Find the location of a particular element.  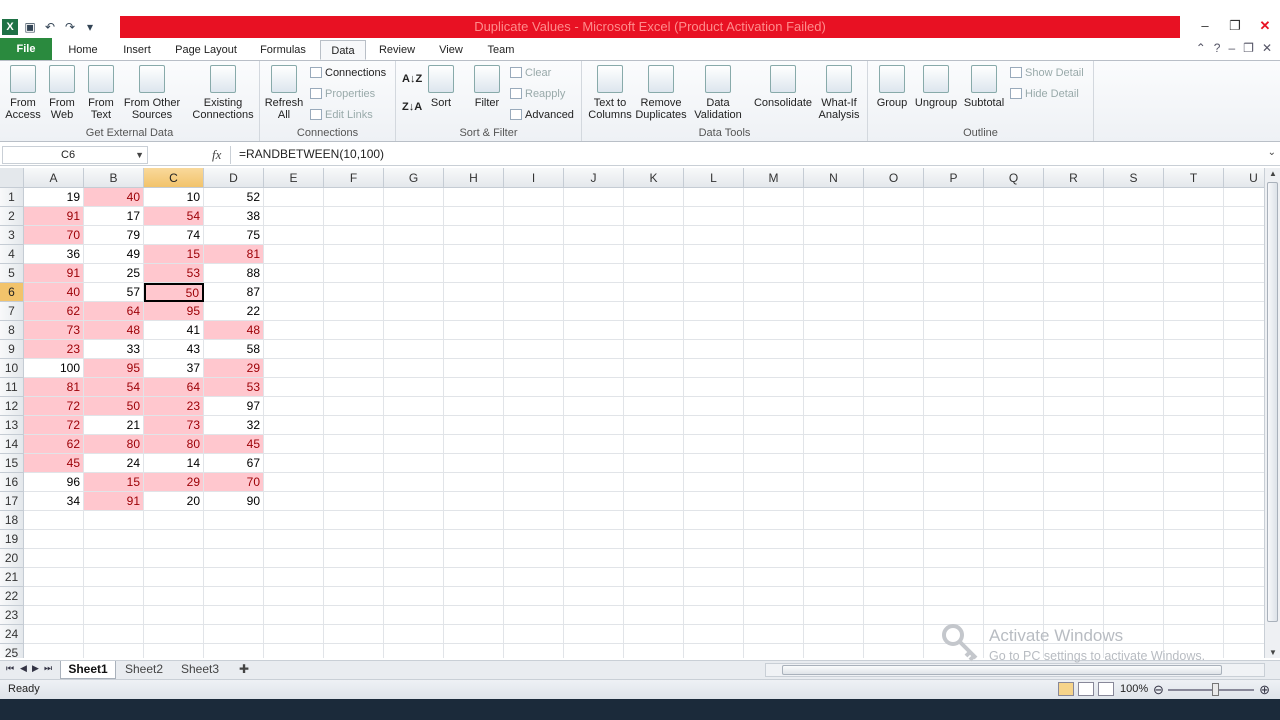

cell-s8 is located at coordinates (1134, 330).